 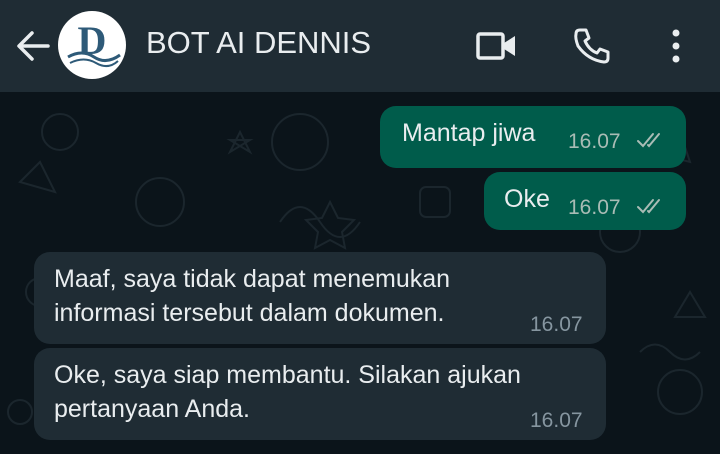 I want to click on contact-name: BOT AI DENNIS, so click(x=258, y=43).